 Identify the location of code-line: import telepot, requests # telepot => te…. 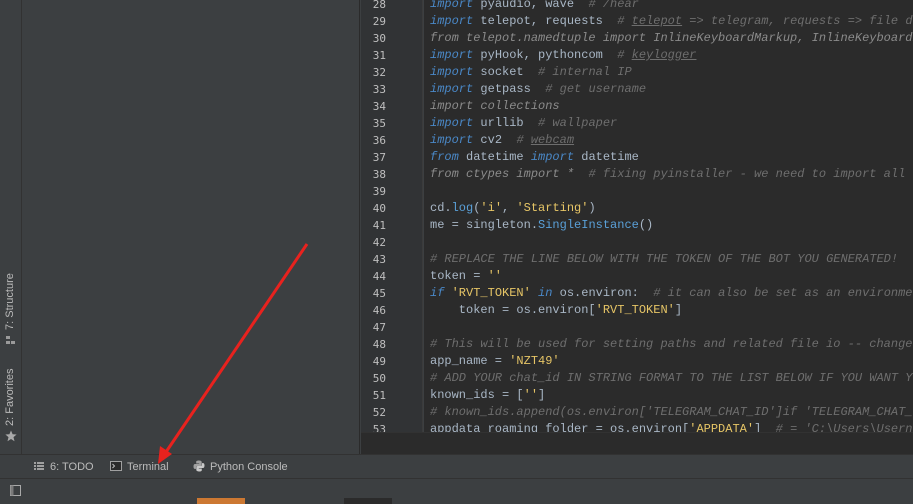
(671, 21).